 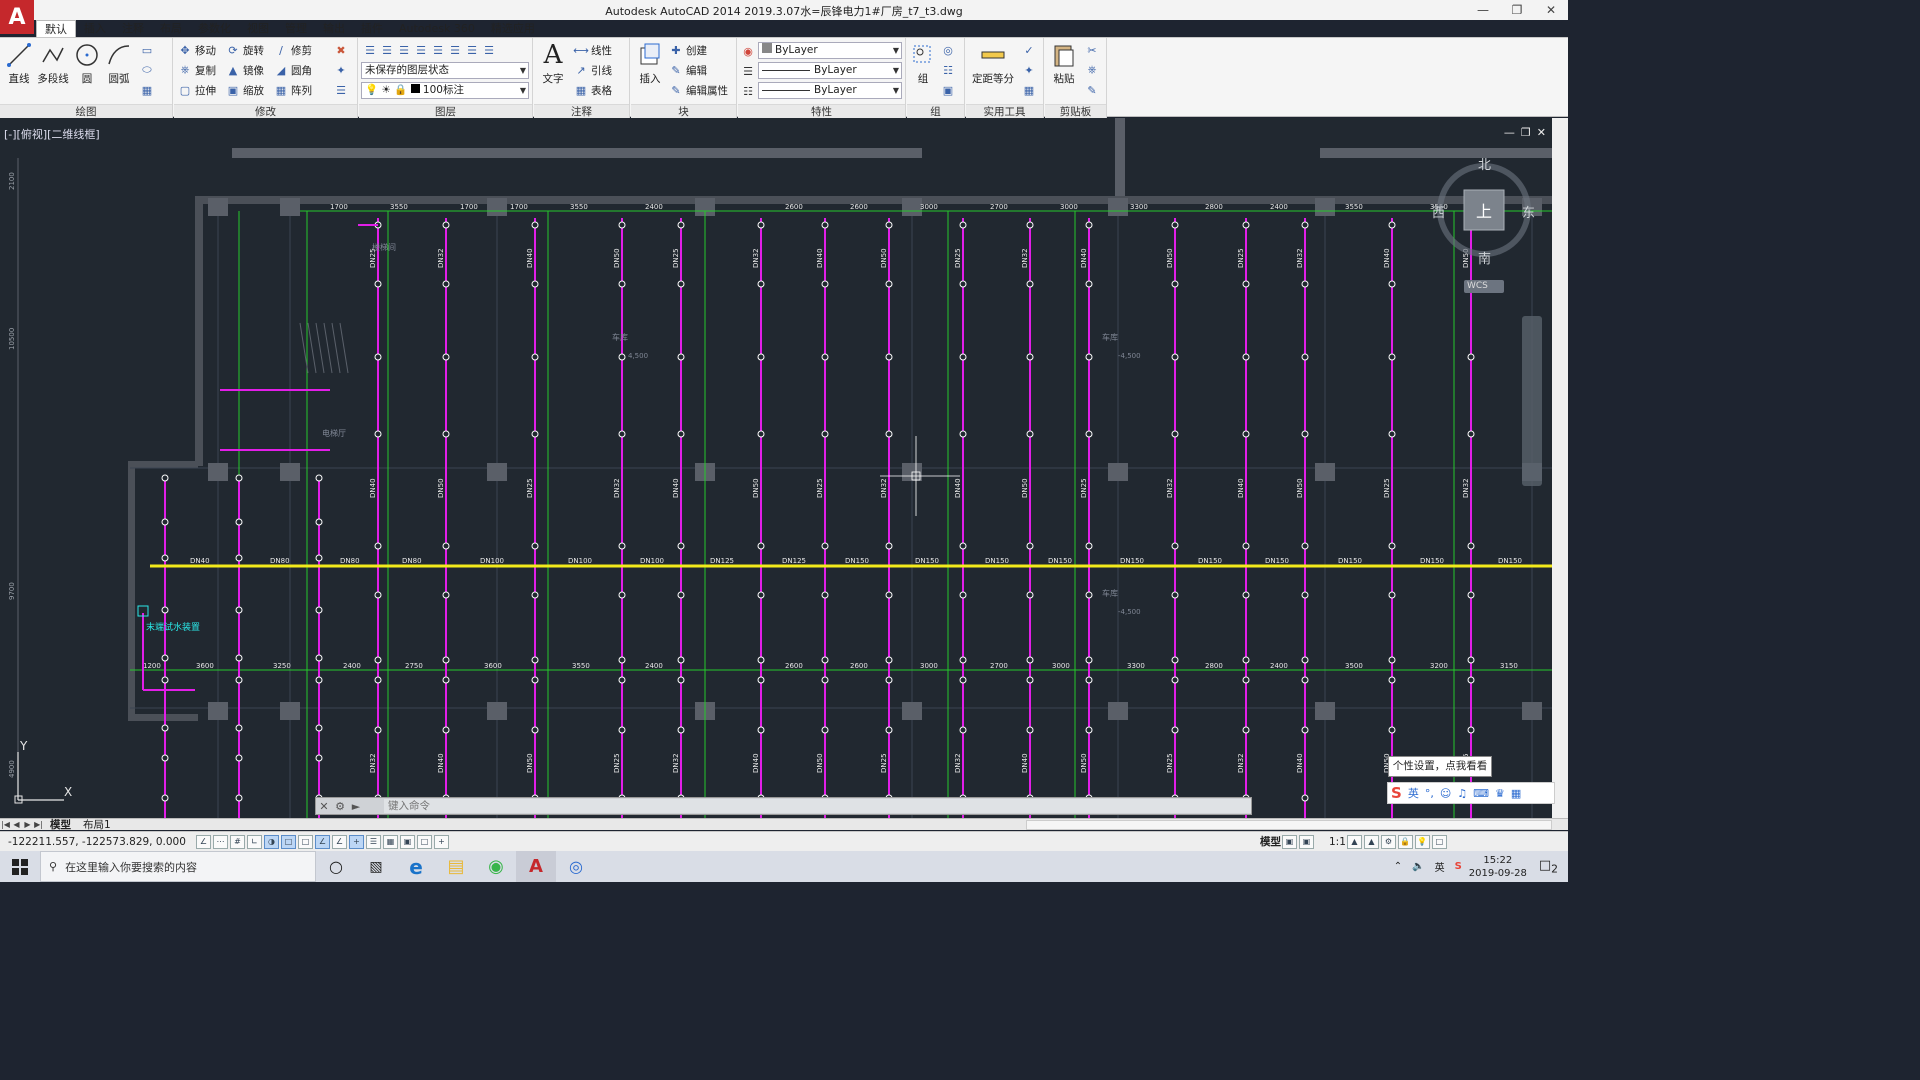 I want to click on ime-language: 英, so click(x=1413, y=793).